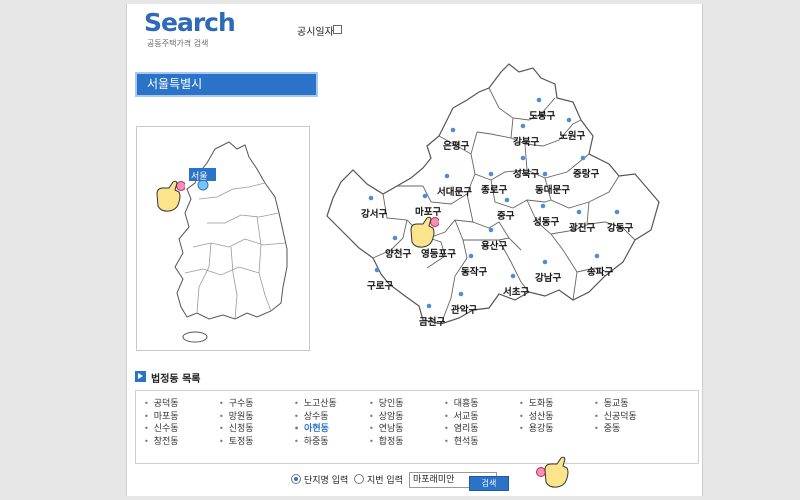  I want to click on dong-item: 망원동, so click(256, 417).